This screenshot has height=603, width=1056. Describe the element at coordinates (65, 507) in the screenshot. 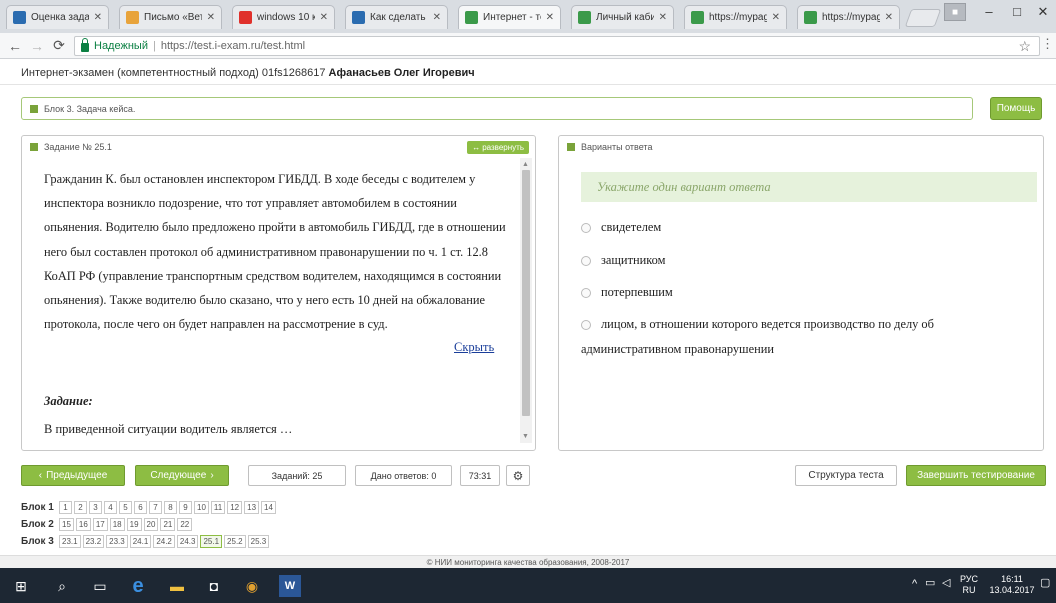

I see `question-number-button: 1` at that location.